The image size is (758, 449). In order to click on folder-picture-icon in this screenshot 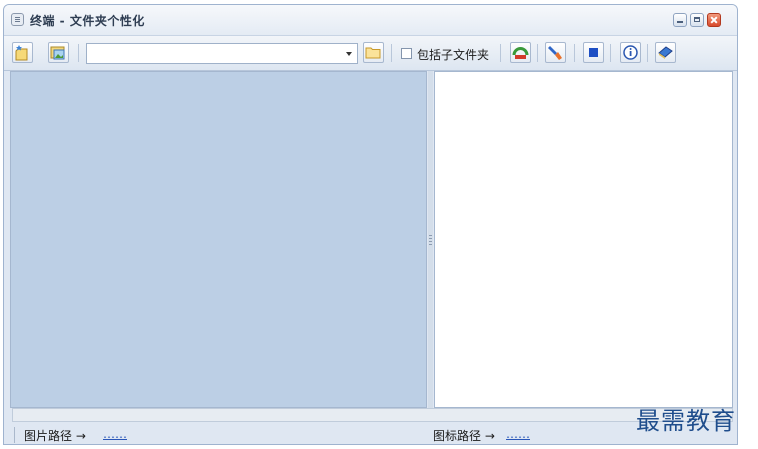, I will do `click(57, 53)`.